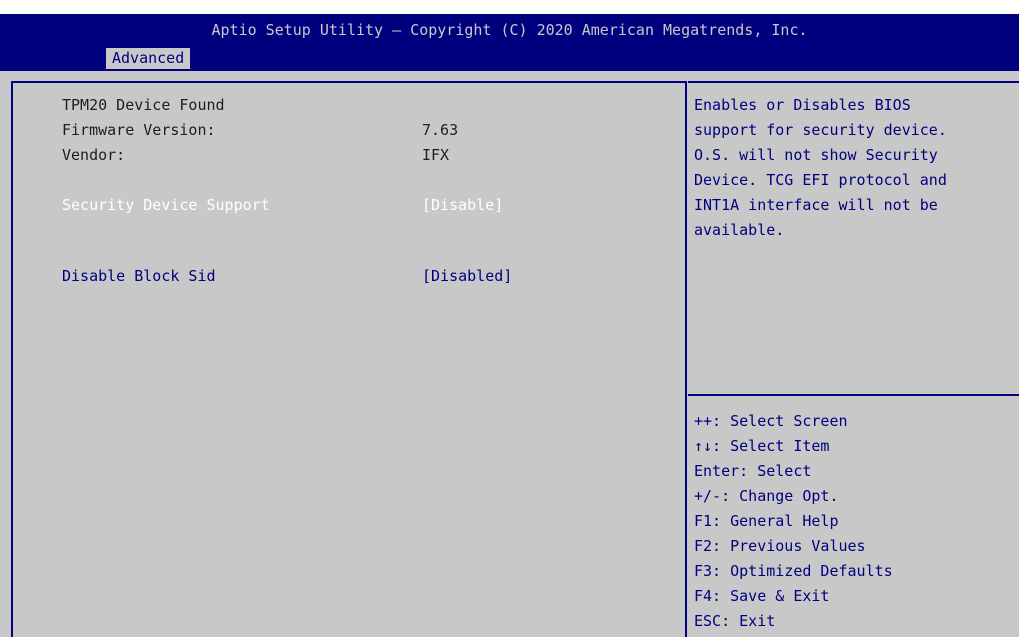 The height and width of the screenshot is (637, 1019). I want to click on help-divider, so click(853, 395).